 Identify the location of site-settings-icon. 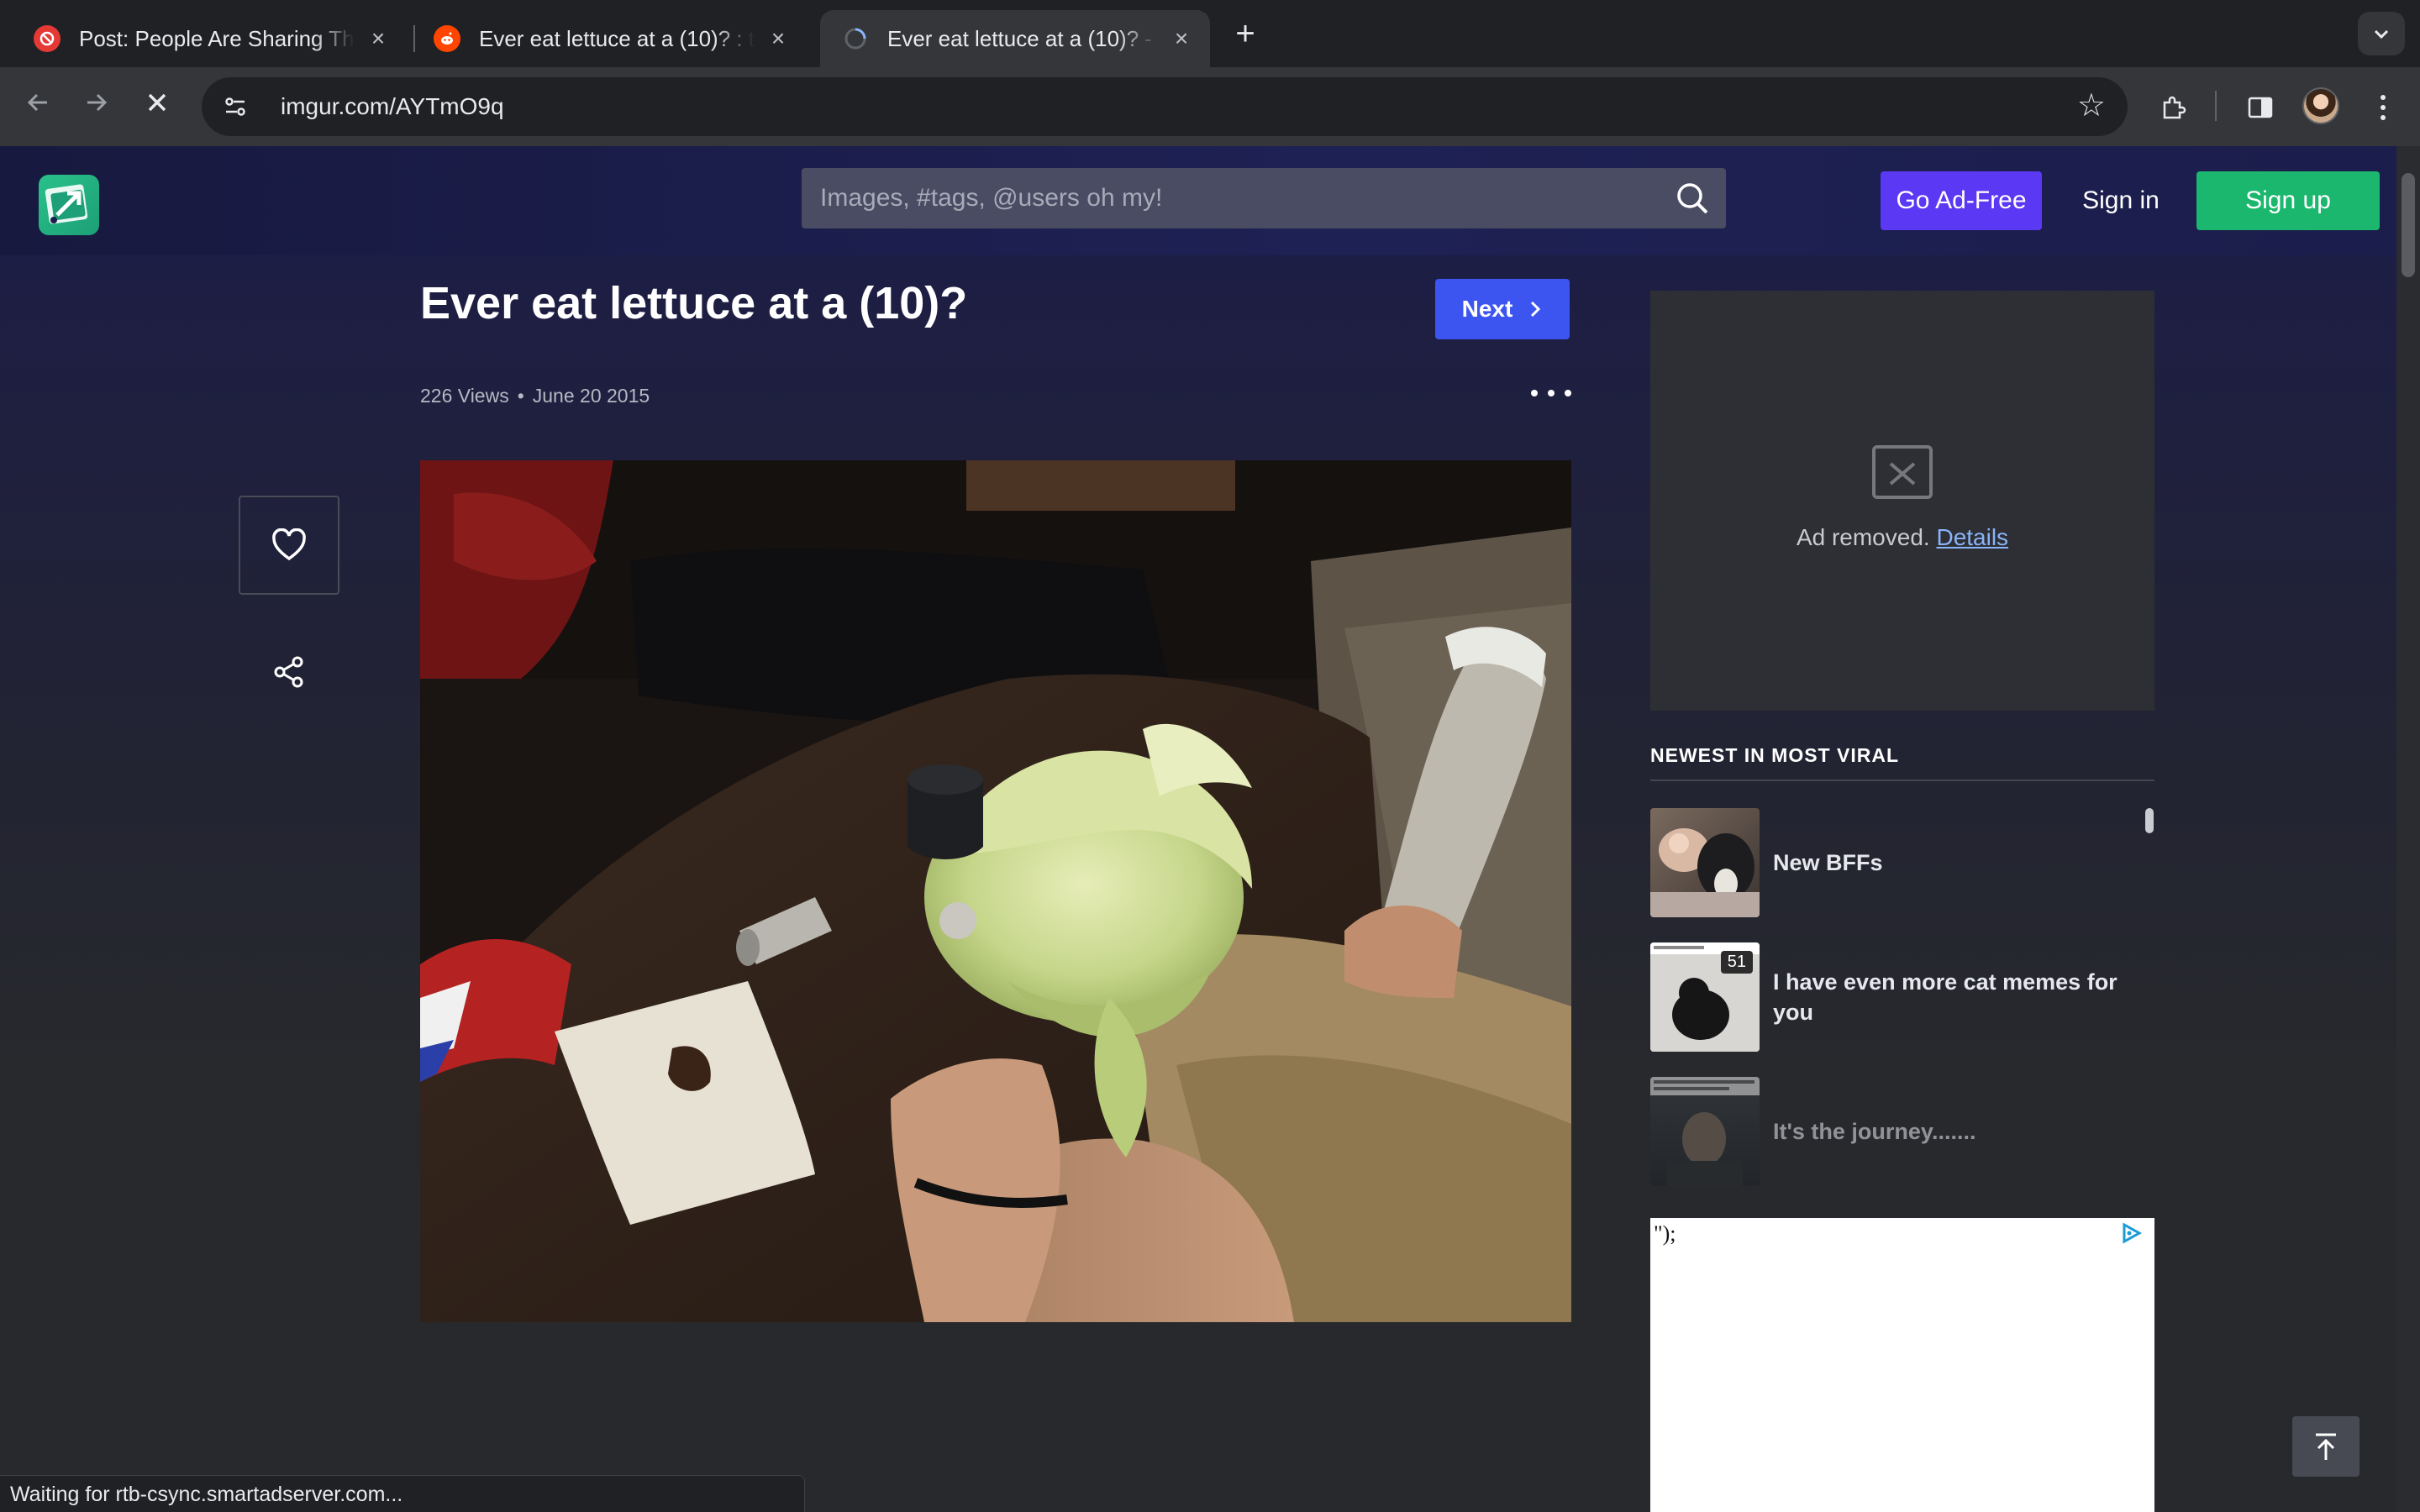
(235, 106).